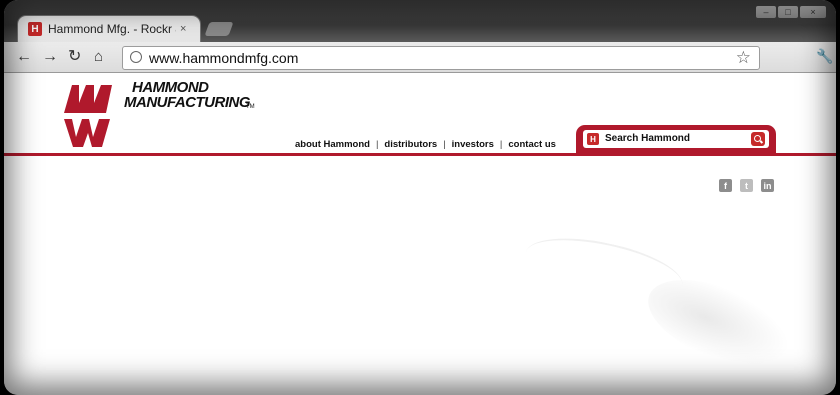  What do you see at coordinates (593, 139) in the screenshot?
I see `hammond-small-logo-icon: H` at bounding box center [593, 139].